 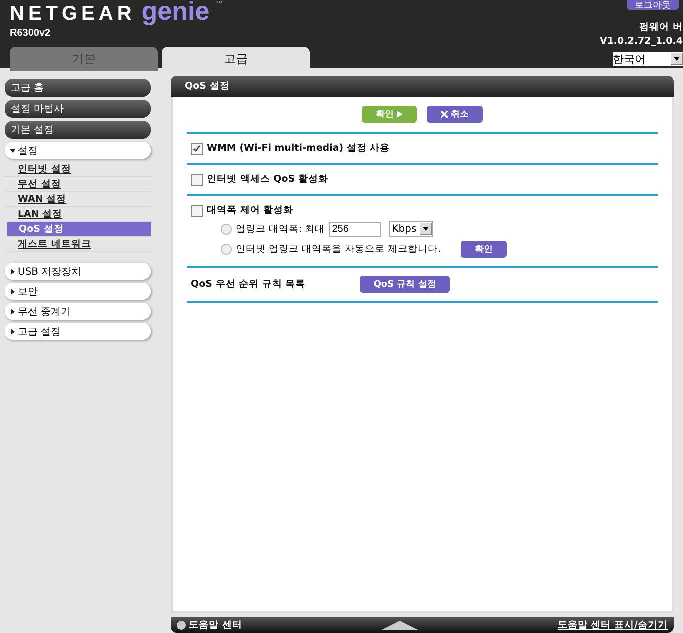 I want to click on product-logo: genie, so click(x=176, y=13).